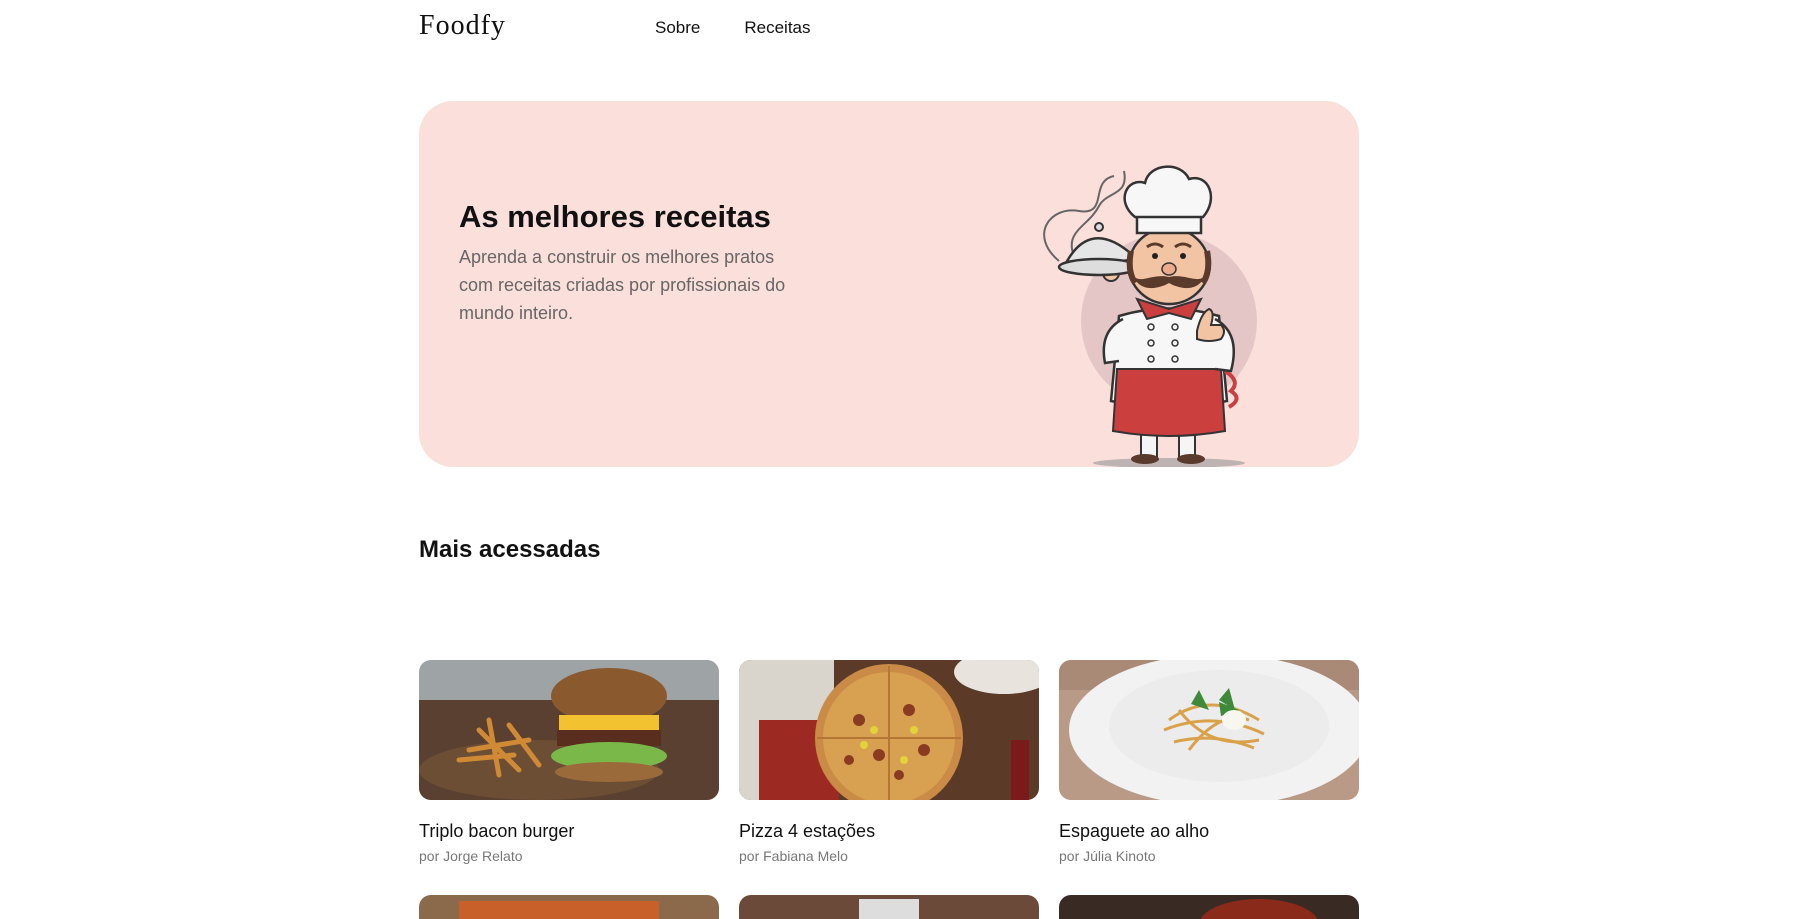  I want to click on recipe-author: por Fabiana Melo, so click(793, 856).